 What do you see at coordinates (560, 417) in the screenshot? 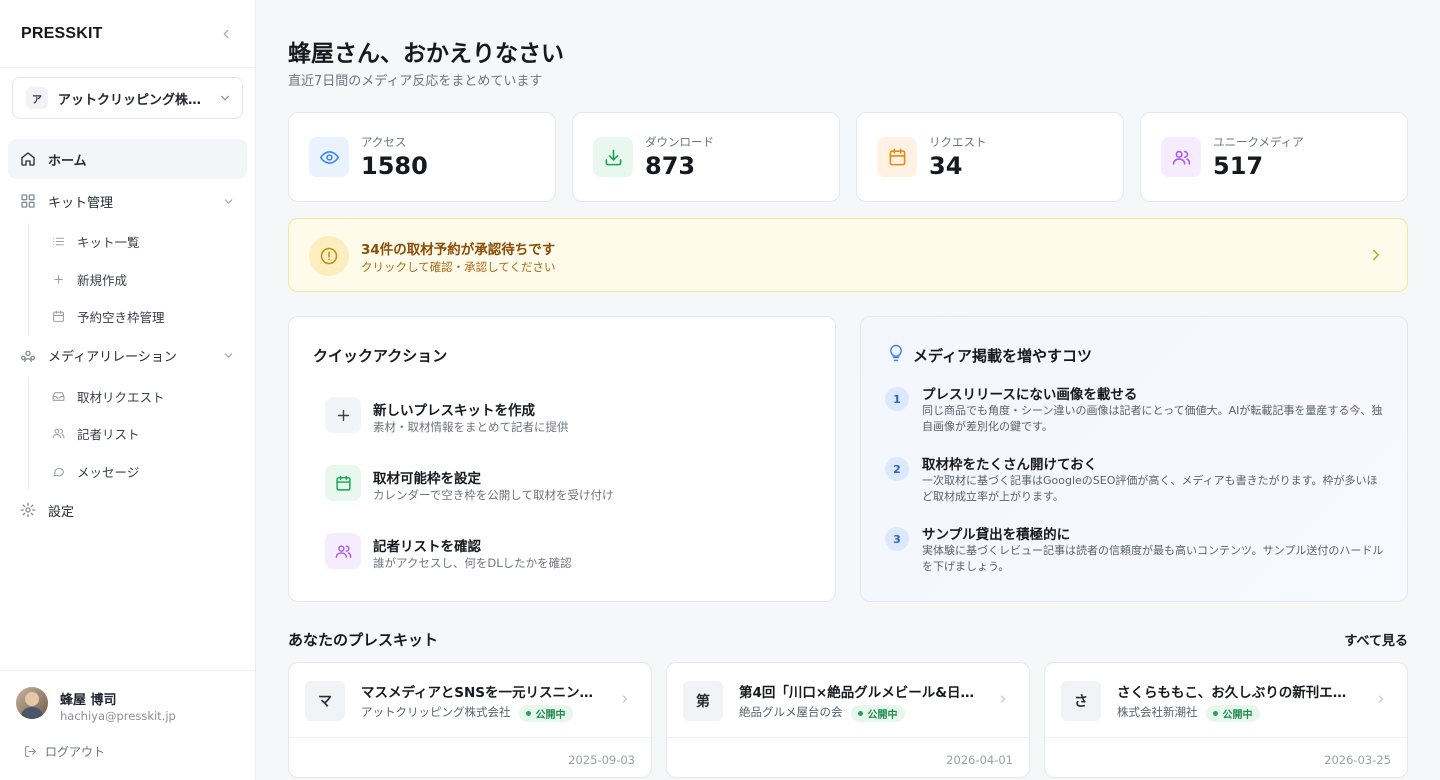
I see `quick-action-create-kit: 新しいプレスキットを作成 素材・取材情報をまとめて記者に提供` at bounding box center [560, 417].